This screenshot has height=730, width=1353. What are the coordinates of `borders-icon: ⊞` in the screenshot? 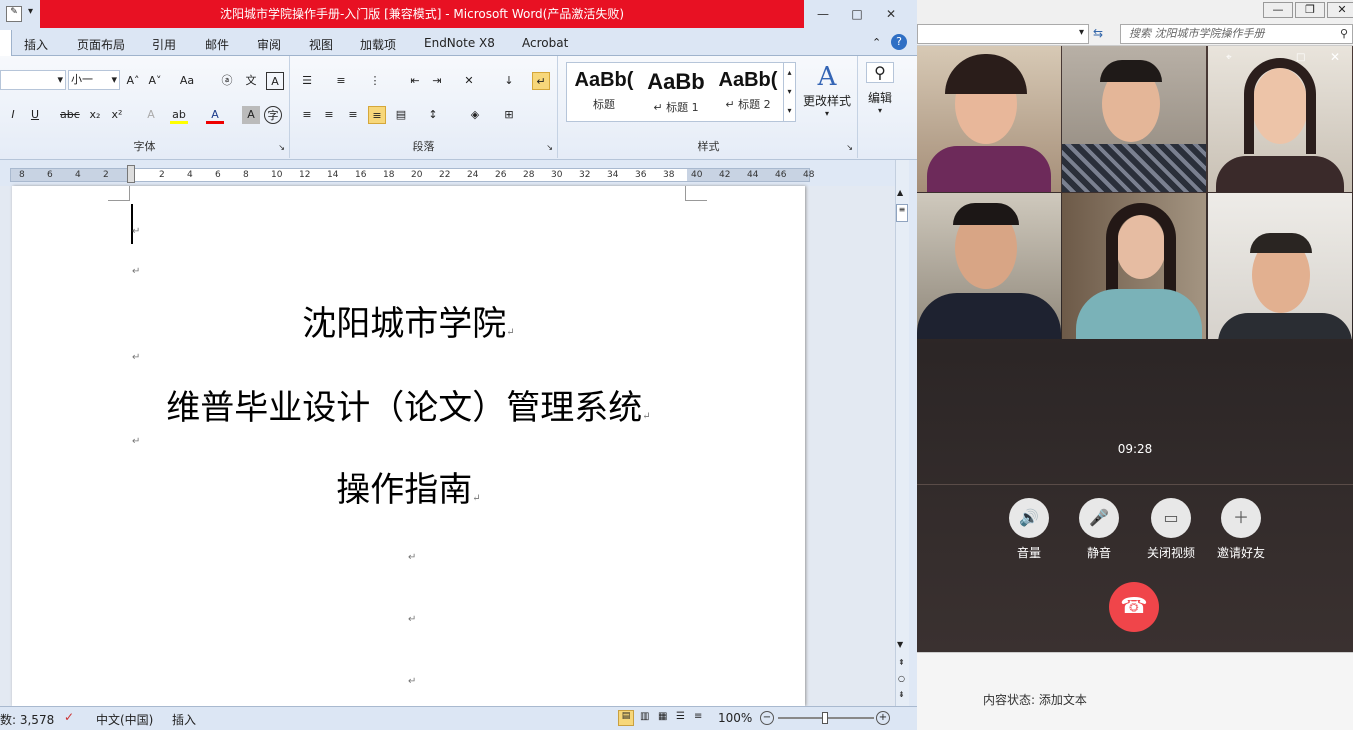 It's located at (509, 115).